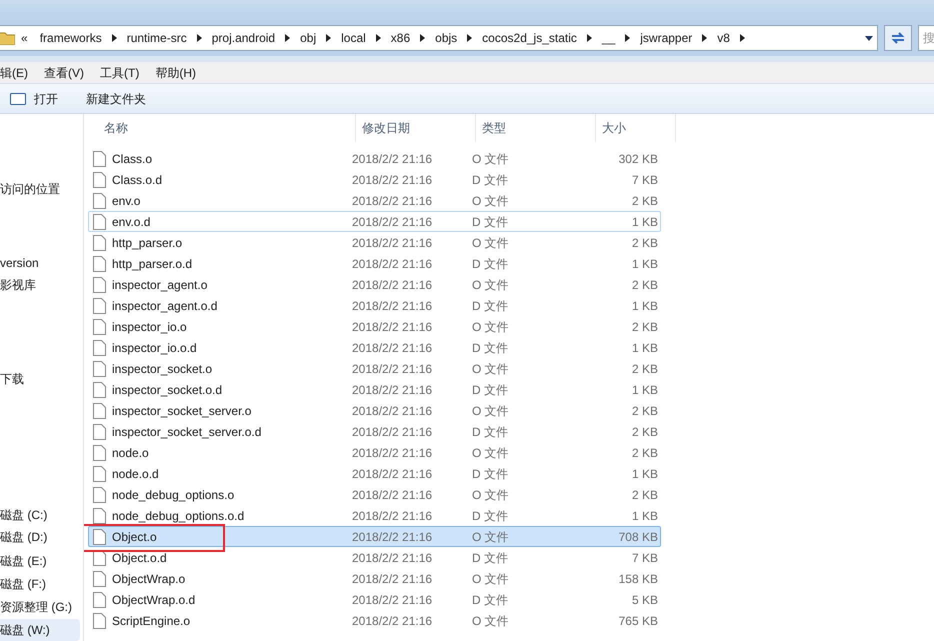  Describe the element at coordinates (41, 189) in the screenshot. I see `sidebar-item: 访问的位置` at that location.